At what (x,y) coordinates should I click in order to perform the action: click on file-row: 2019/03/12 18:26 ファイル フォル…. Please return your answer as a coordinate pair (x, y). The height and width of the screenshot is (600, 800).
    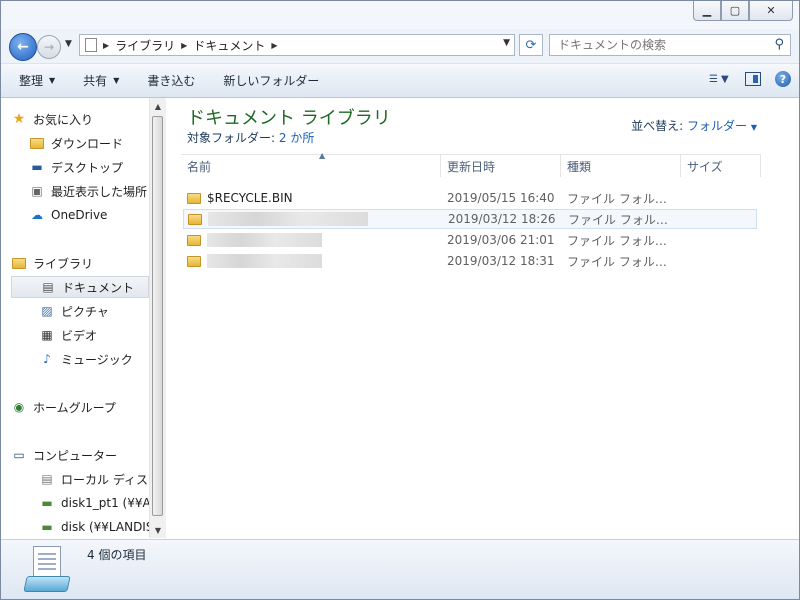
    Looking at the image, I should click on (470, 219).